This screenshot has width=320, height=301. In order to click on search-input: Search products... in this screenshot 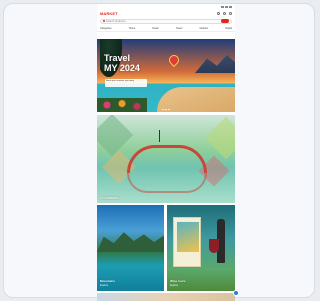, I will do `click(166, 21)`.